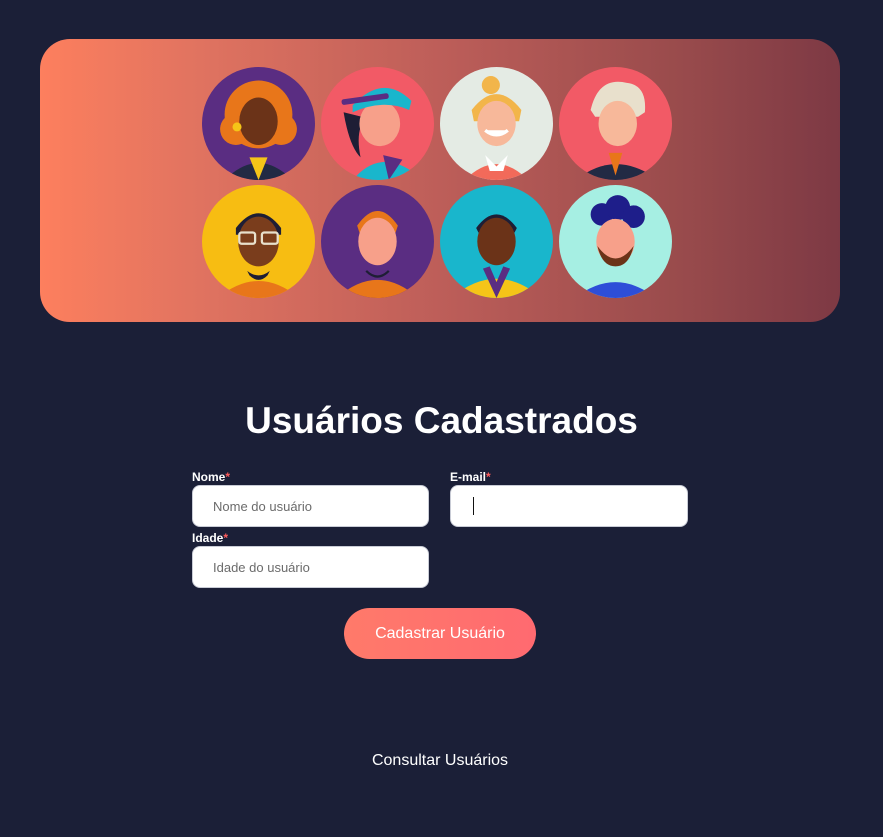 The image size is (883, 837). What do you see at coordinates (258, 123) in the screenshot?
I see `avatar-woman-curly-orange-hair` at bounding box center [258, 123].